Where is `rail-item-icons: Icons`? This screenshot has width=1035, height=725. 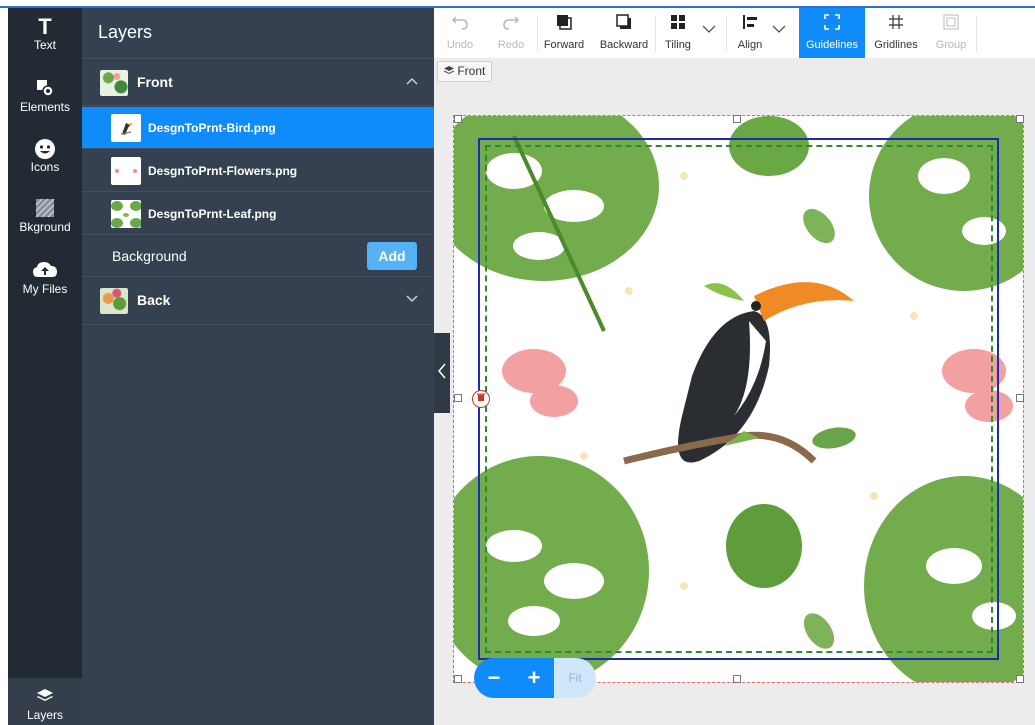 rail-item-icons: Icons is located at coordinates (45, 156).